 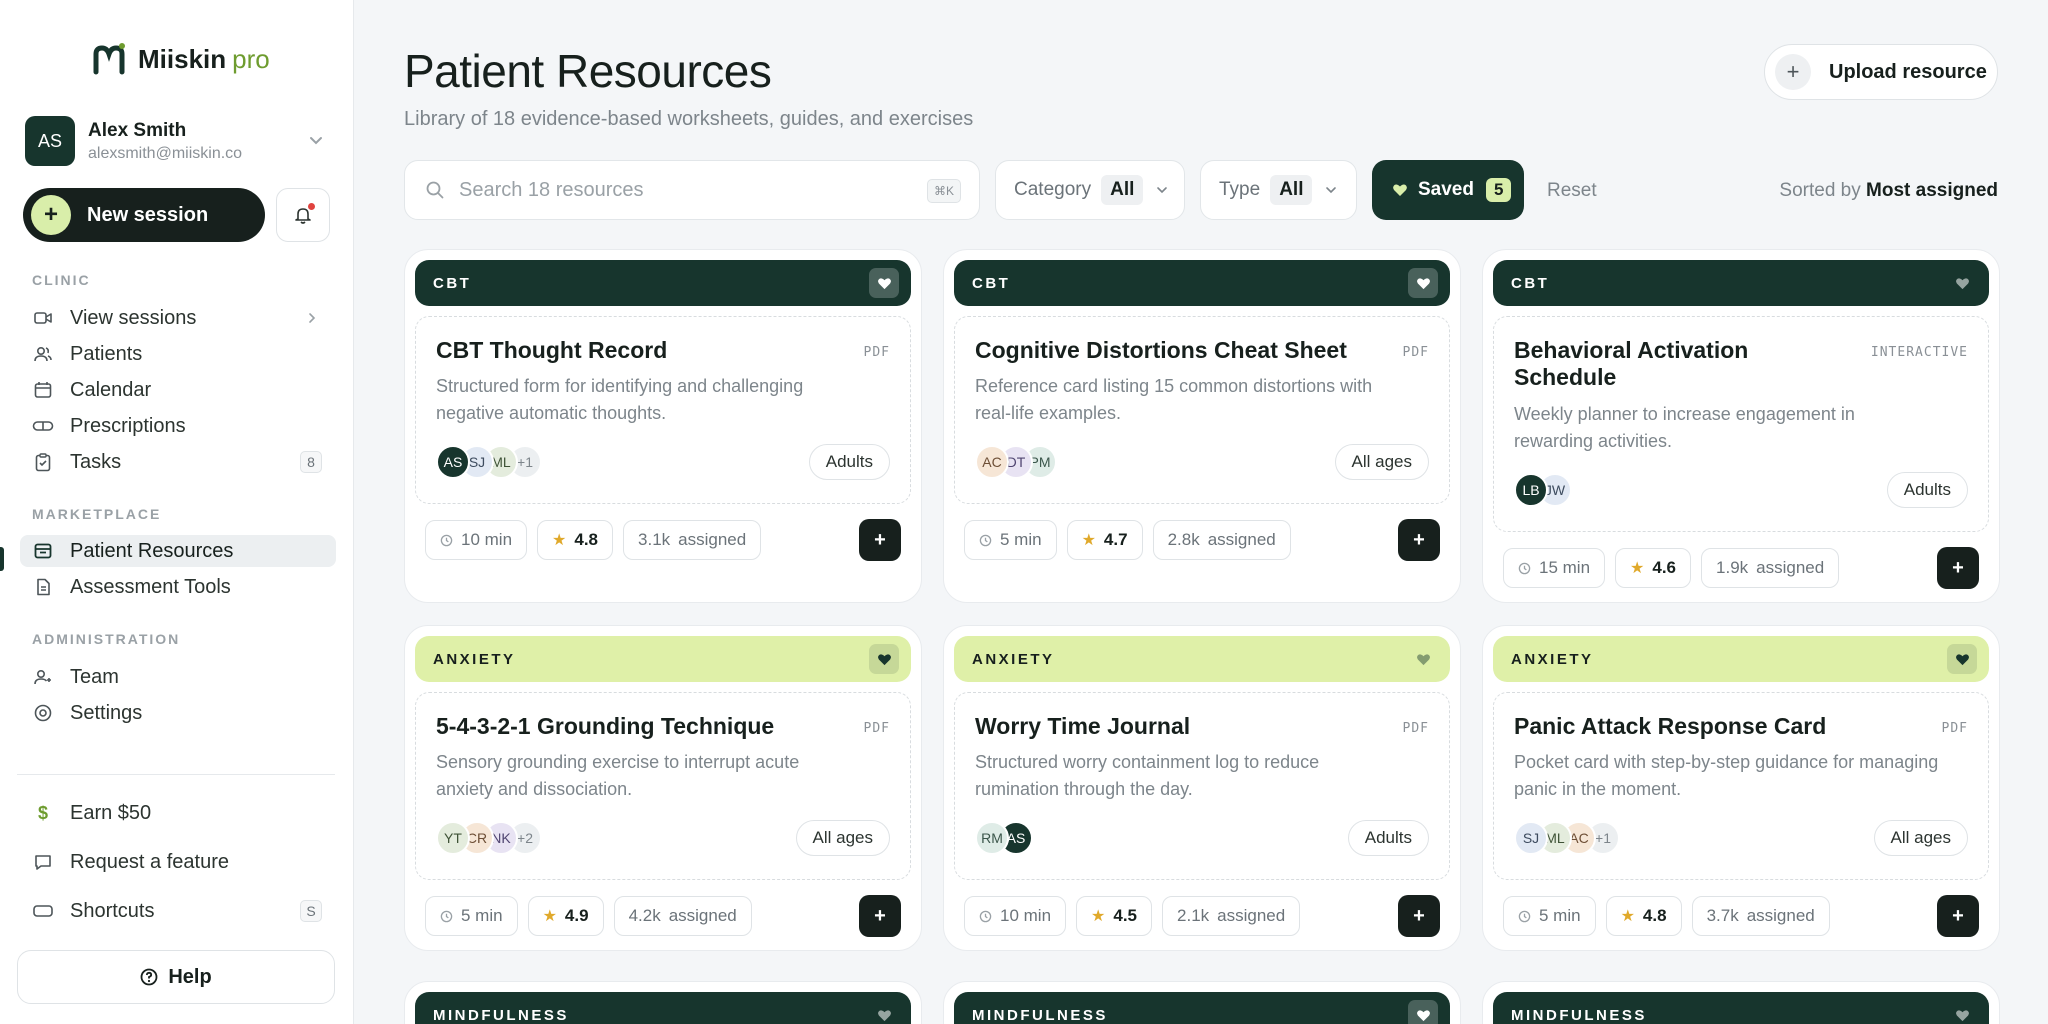 I want to click on duration-pill: 5 min, so click(x=471, y=916).